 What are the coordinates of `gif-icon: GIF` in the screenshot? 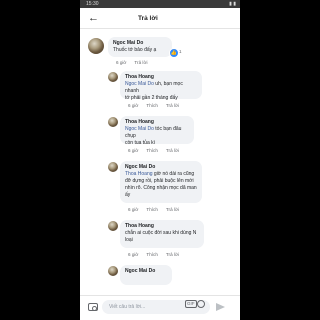 It's located at (191, 304).